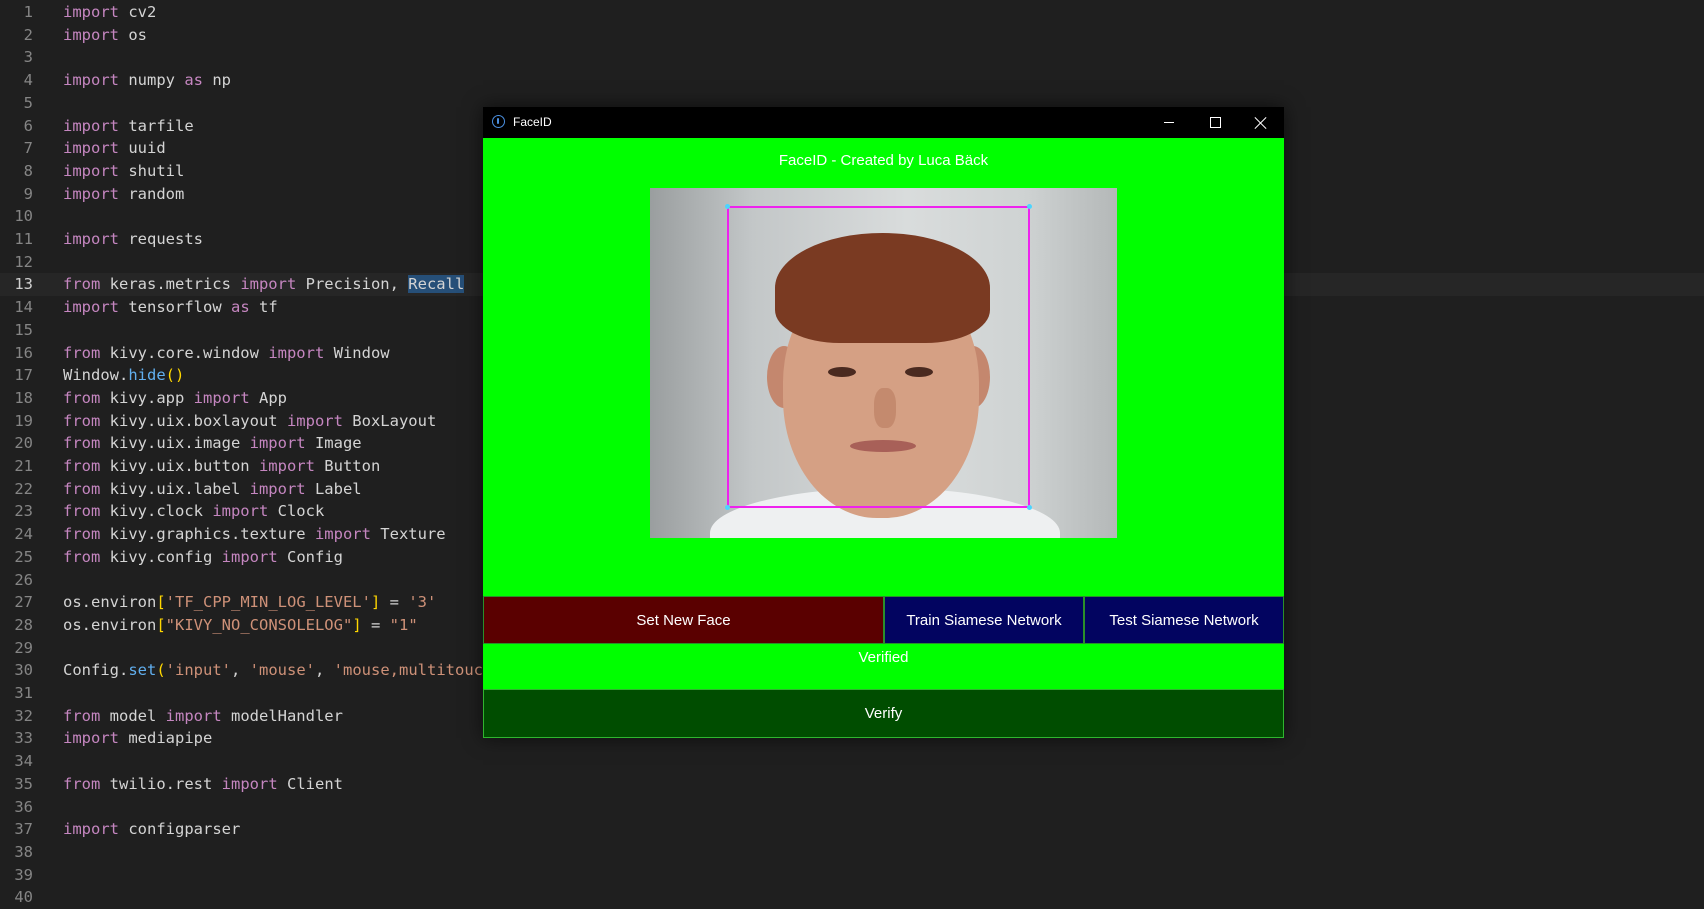  I want to click on code-token: Window., so click(96, 375).